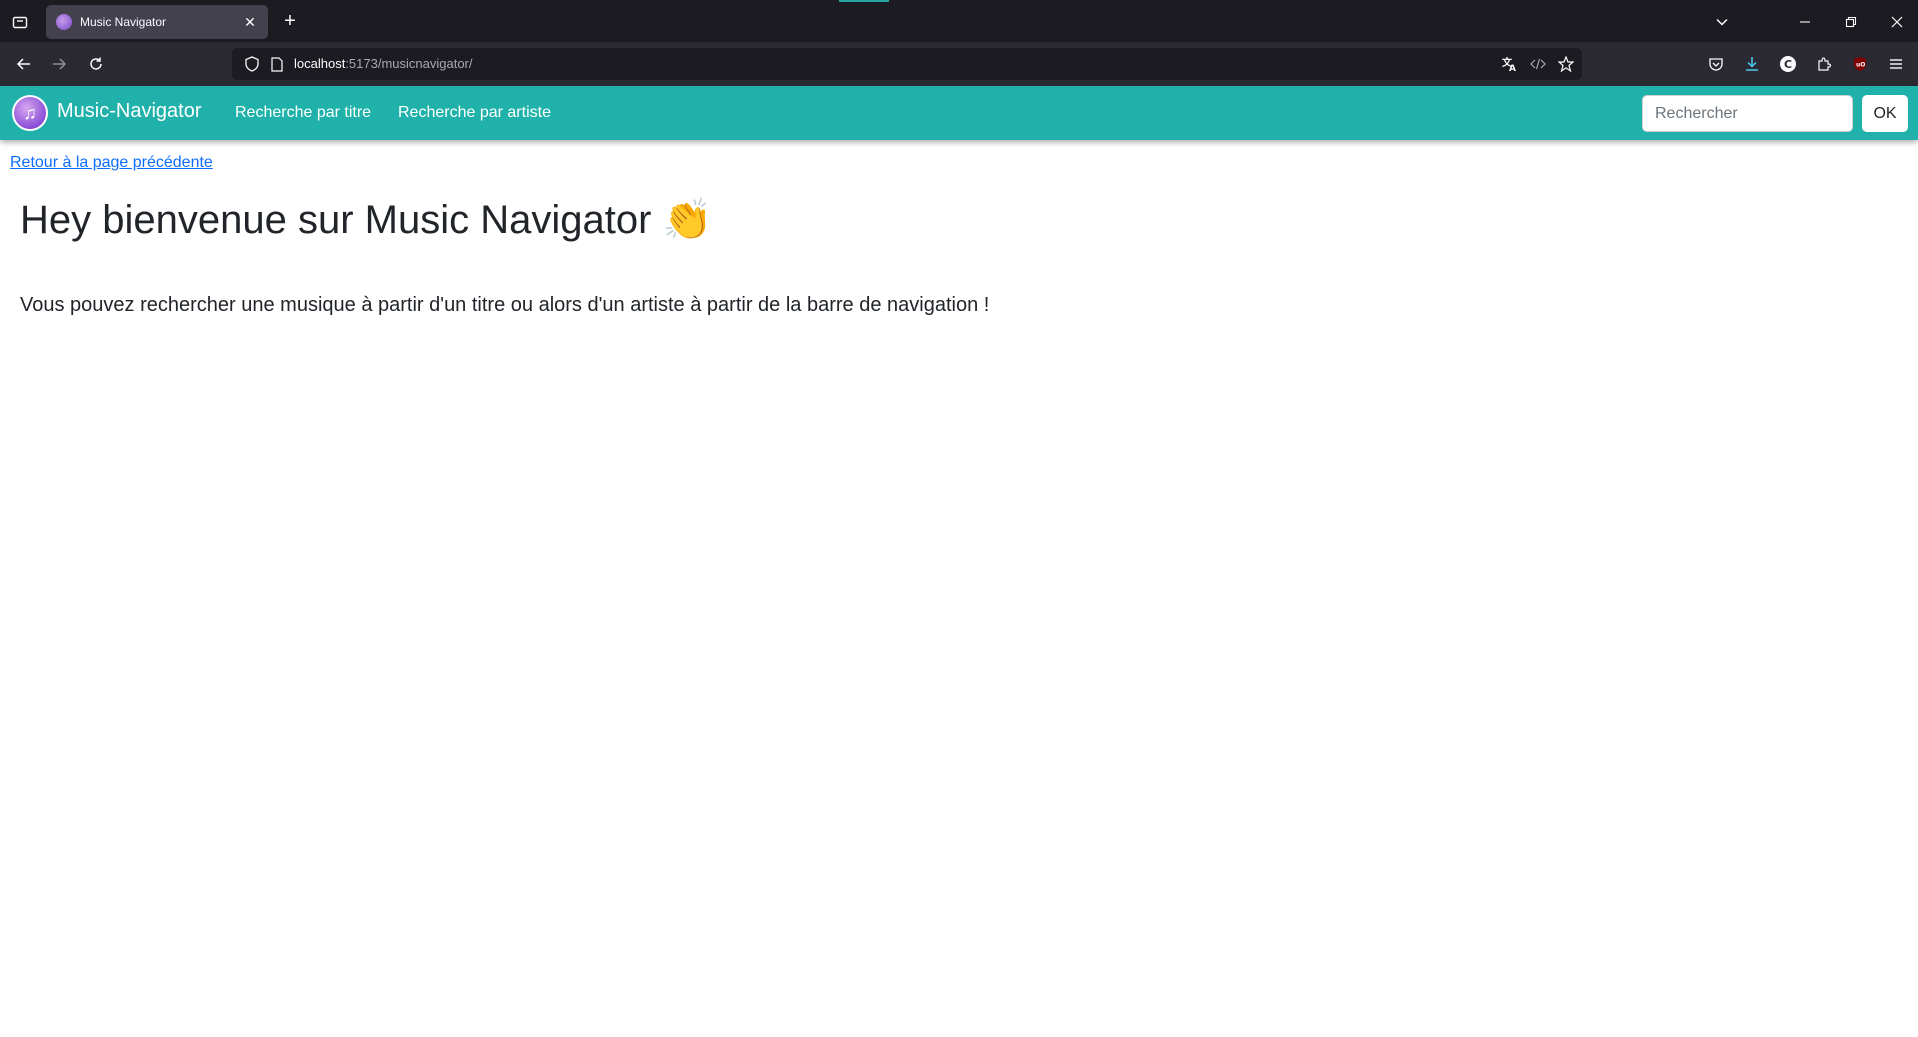 The width and height of the screenshot is (1918, 1037). What do you see at coordinates (250, 22) in the screenshot?
I see `close-tab-icon: ✕` at bounding box center [250, 22].